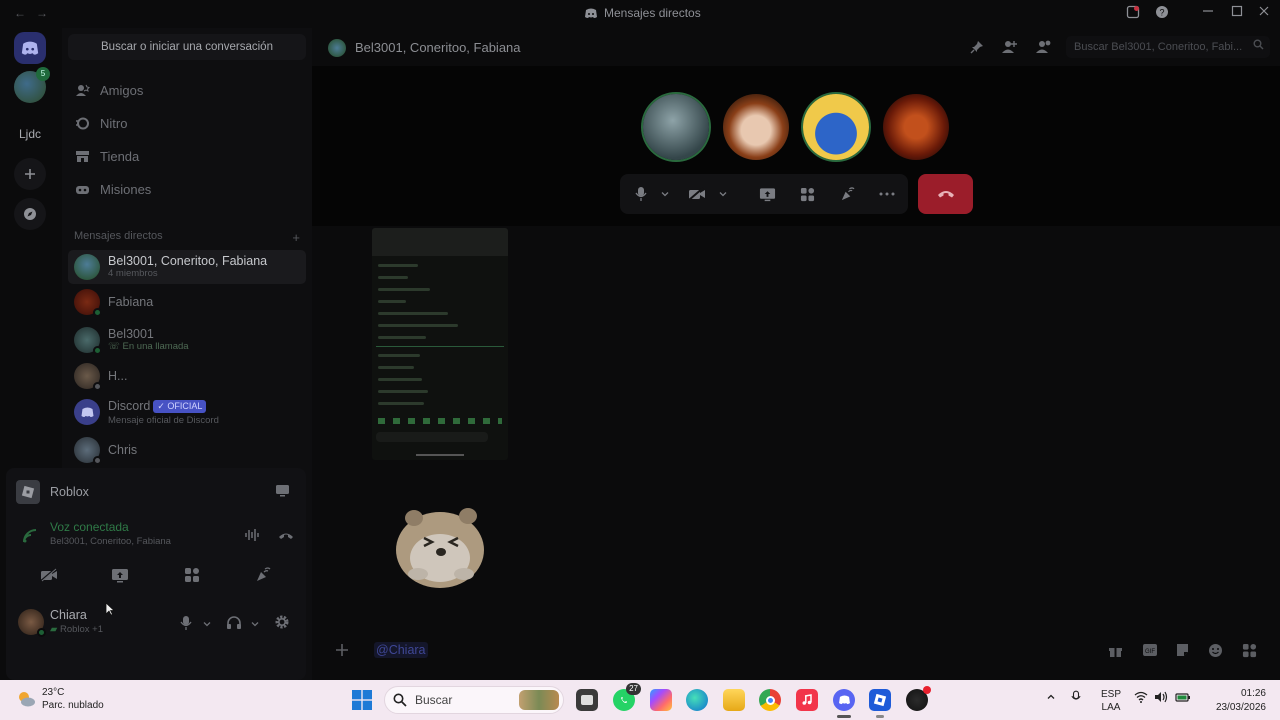  What do you see at coordinates (697, 700) in the screenshot?
I see `taskbar-app-edge` at bounding box center [697, 700].